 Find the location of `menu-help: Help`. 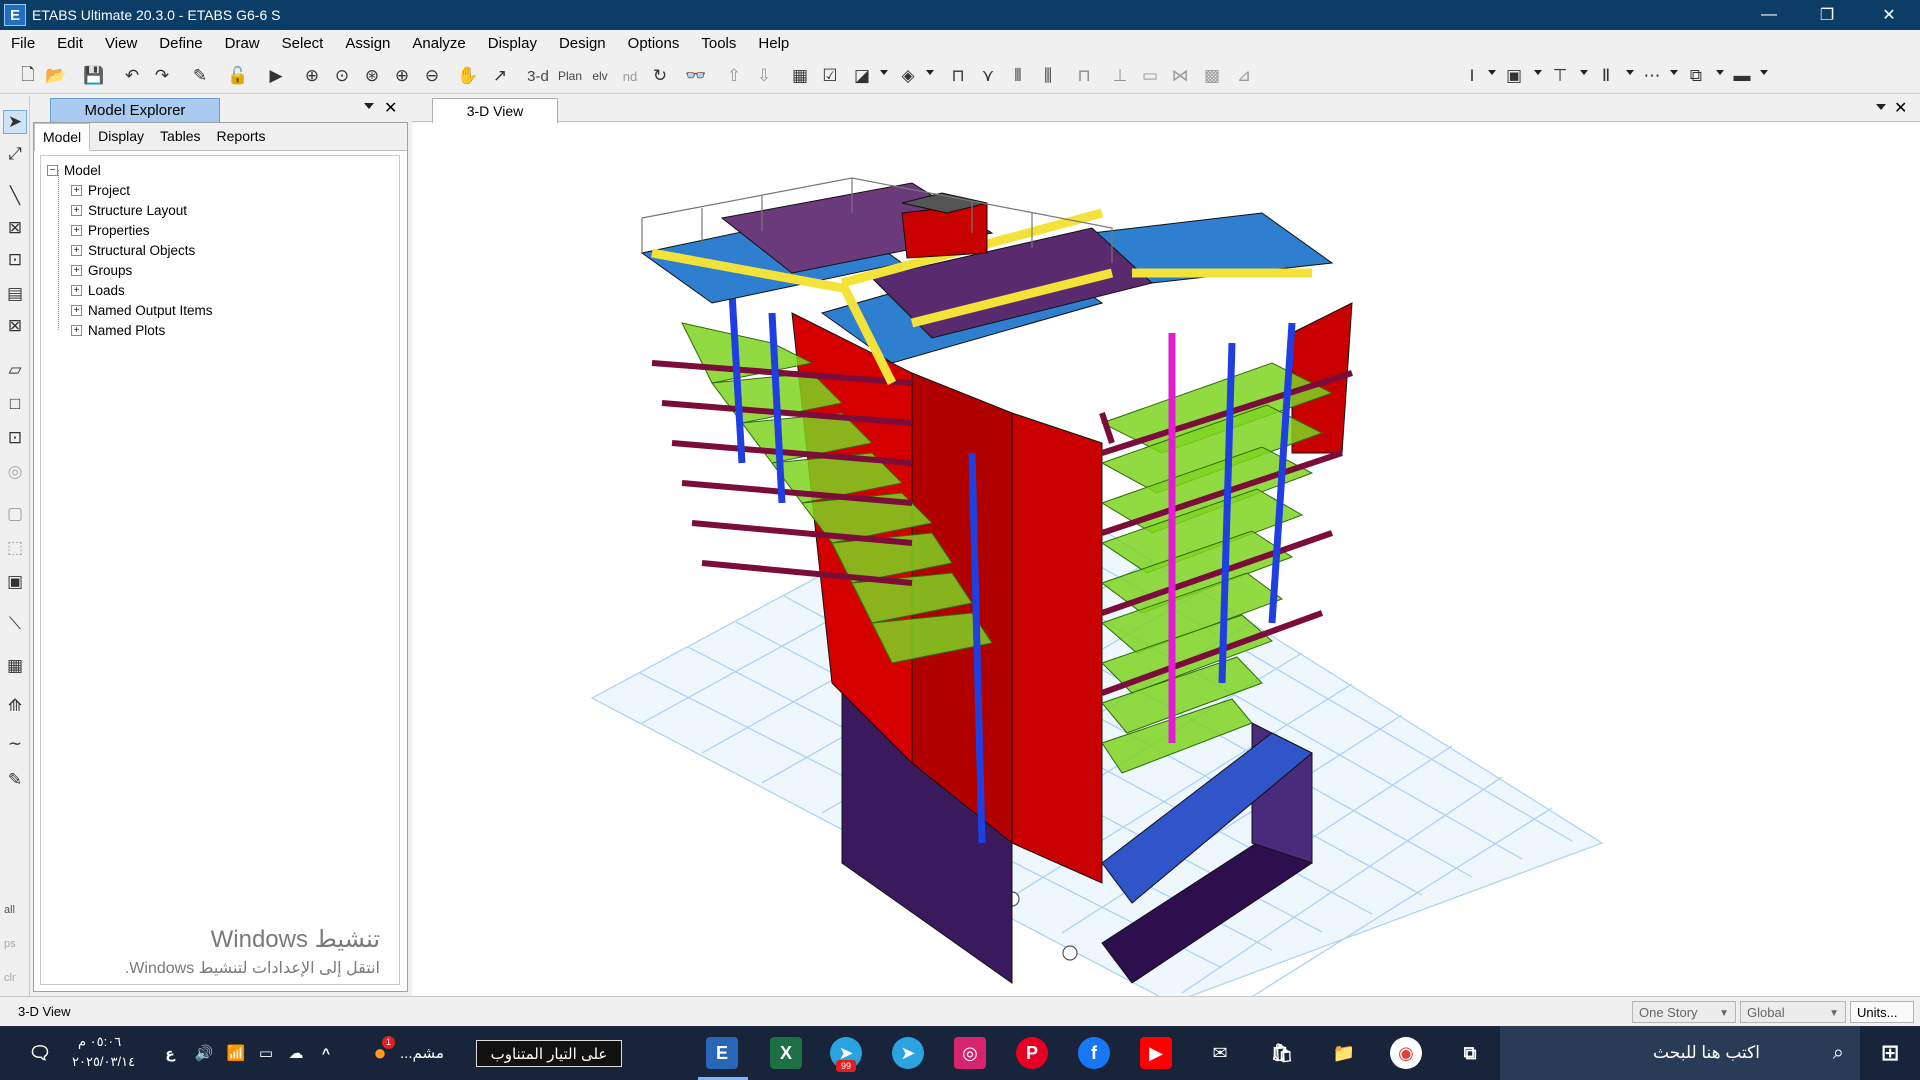

menu-help: Help is located at coordinates (773, 43).